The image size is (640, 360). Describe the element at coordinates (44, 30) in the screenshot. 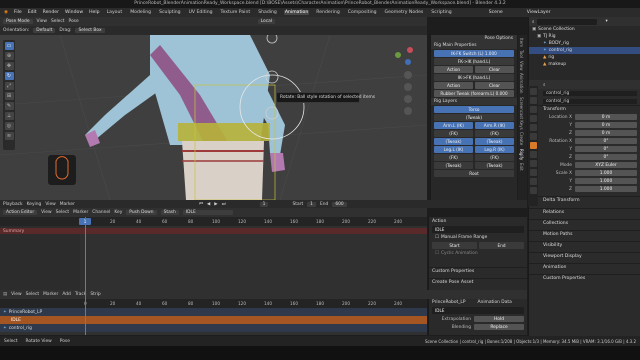

I see `orientation-selector: Default` at that location.